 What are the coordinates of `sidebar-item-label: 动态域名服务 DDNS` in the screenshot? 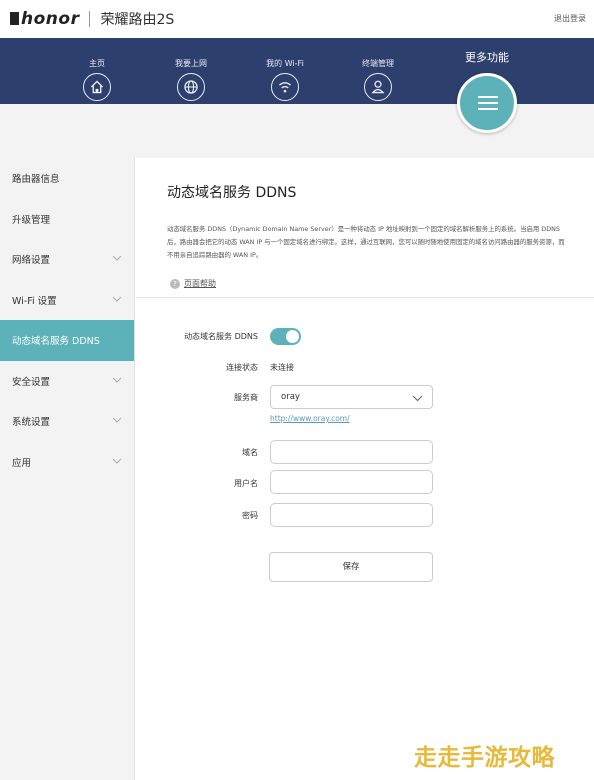 It's located at (56, 342).